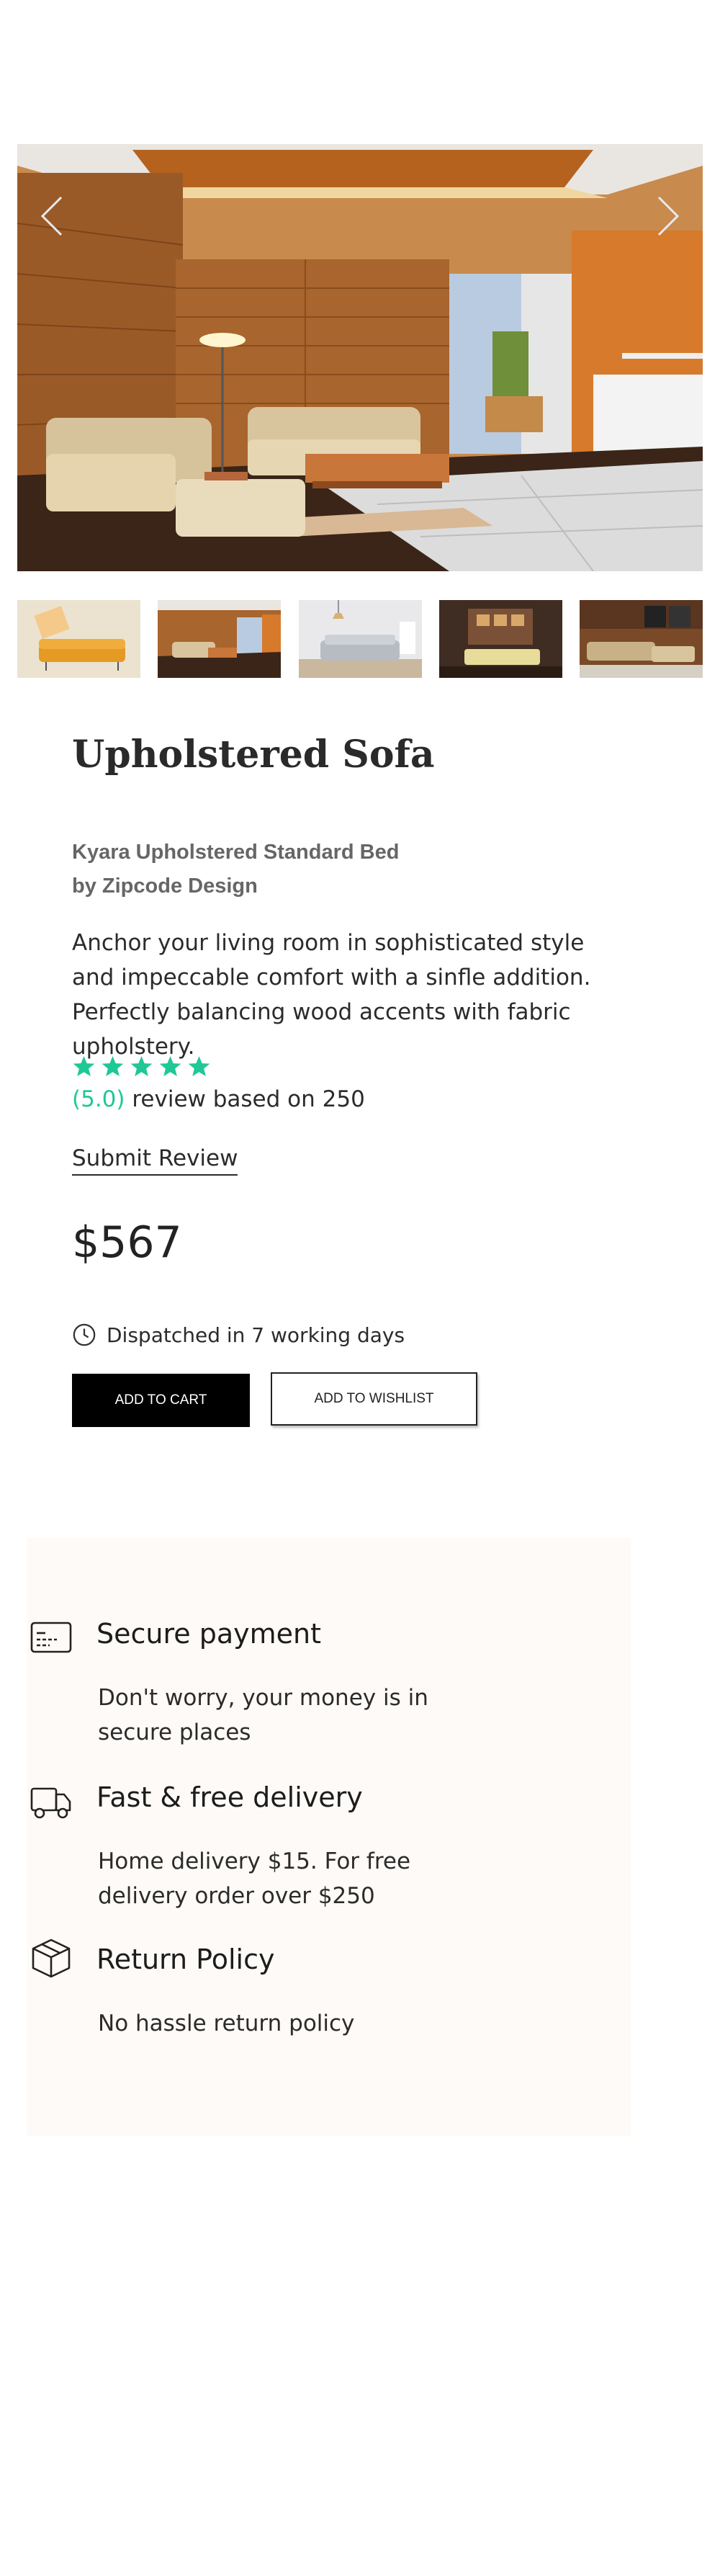 The image size is (720, 2576). I want to click on feature-text-line: delivery order over $250, so click(236, 1896).